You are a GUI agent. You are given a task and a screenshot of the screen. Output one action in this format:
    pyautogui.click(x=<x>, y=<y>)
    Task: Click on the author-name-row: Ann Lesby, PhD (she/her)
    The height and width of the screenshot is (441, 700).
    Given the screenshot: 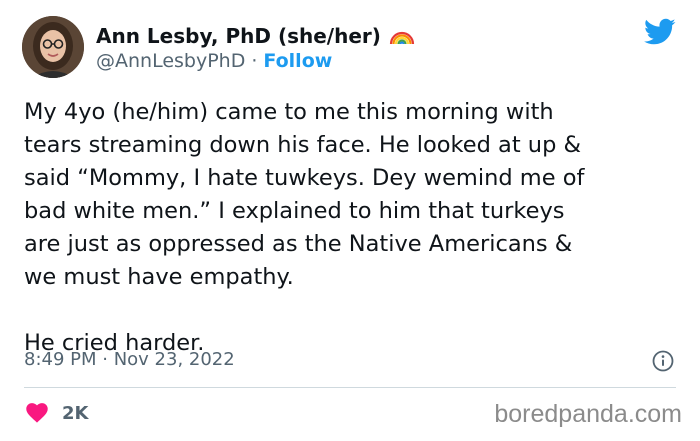 What is the action you would take?
    pyautogui.click(x=255, y=36)
    